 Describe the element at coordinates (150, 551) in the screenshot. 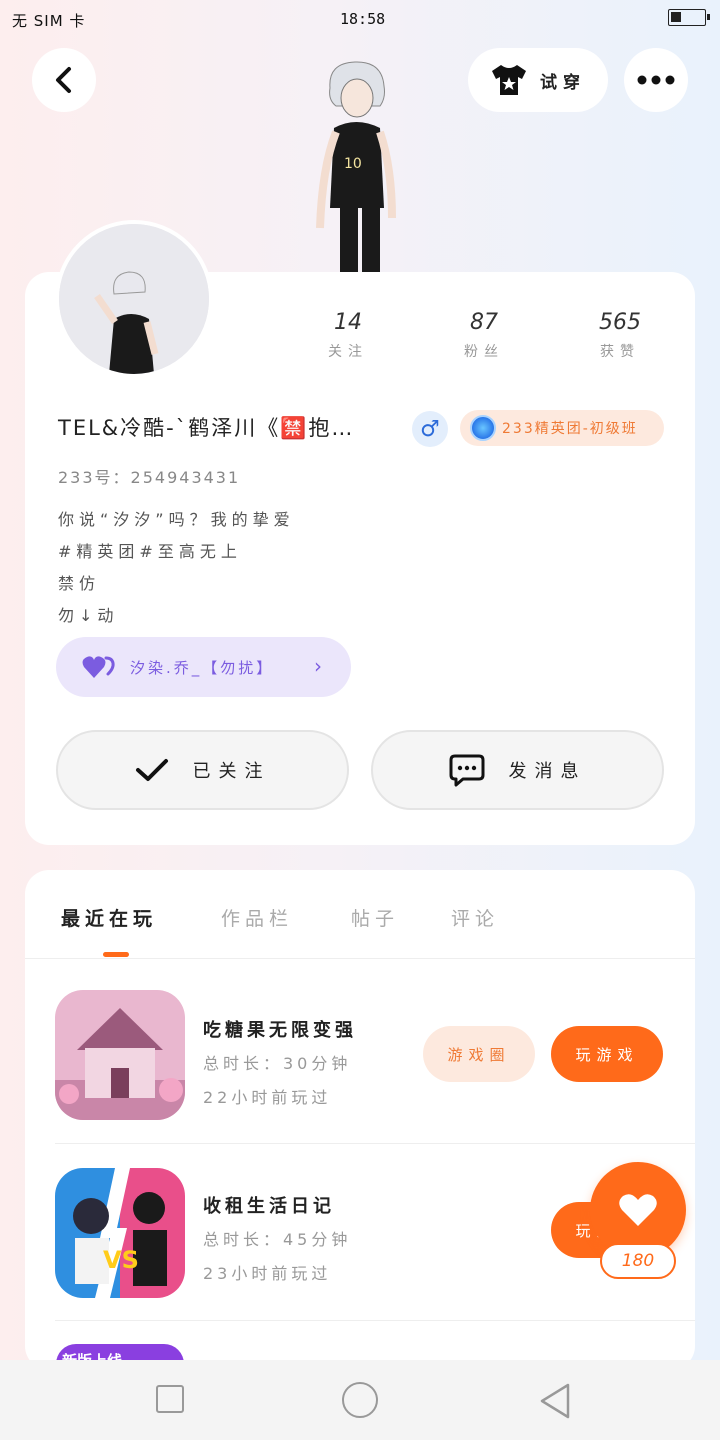

I see `bio-line: #精英团#至高无上` at that location.